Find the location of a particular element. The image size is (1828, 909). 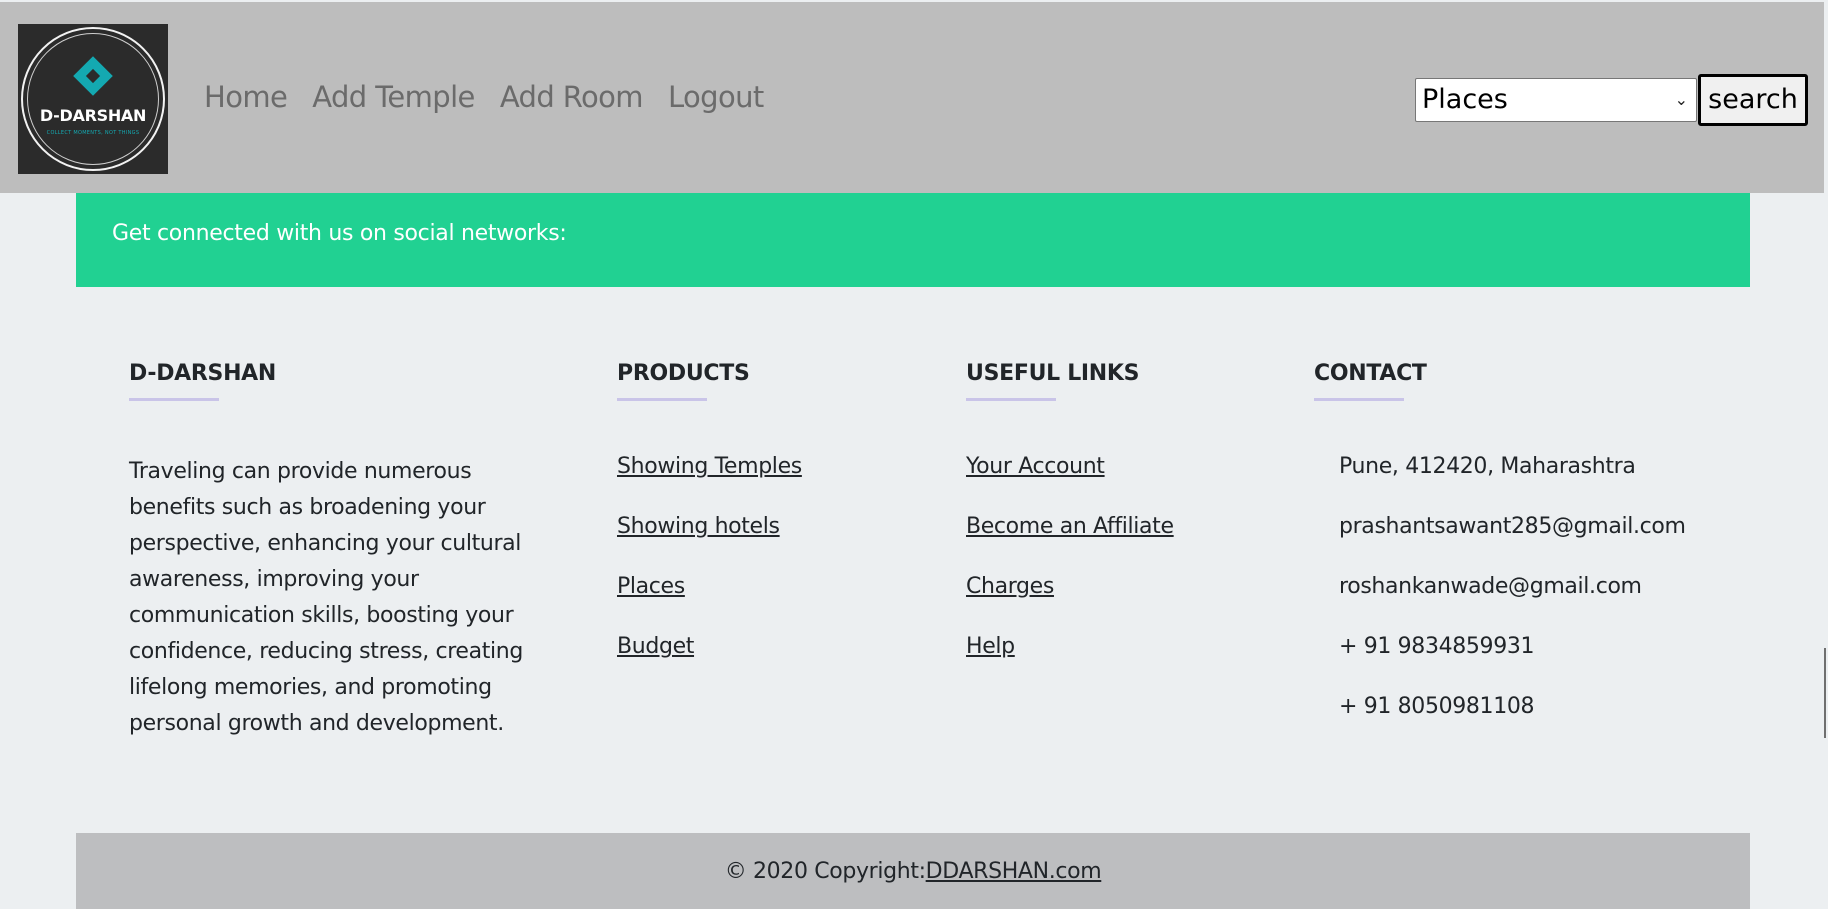

logo-title: D-DARSHAN is located at coordinates (93, 115).